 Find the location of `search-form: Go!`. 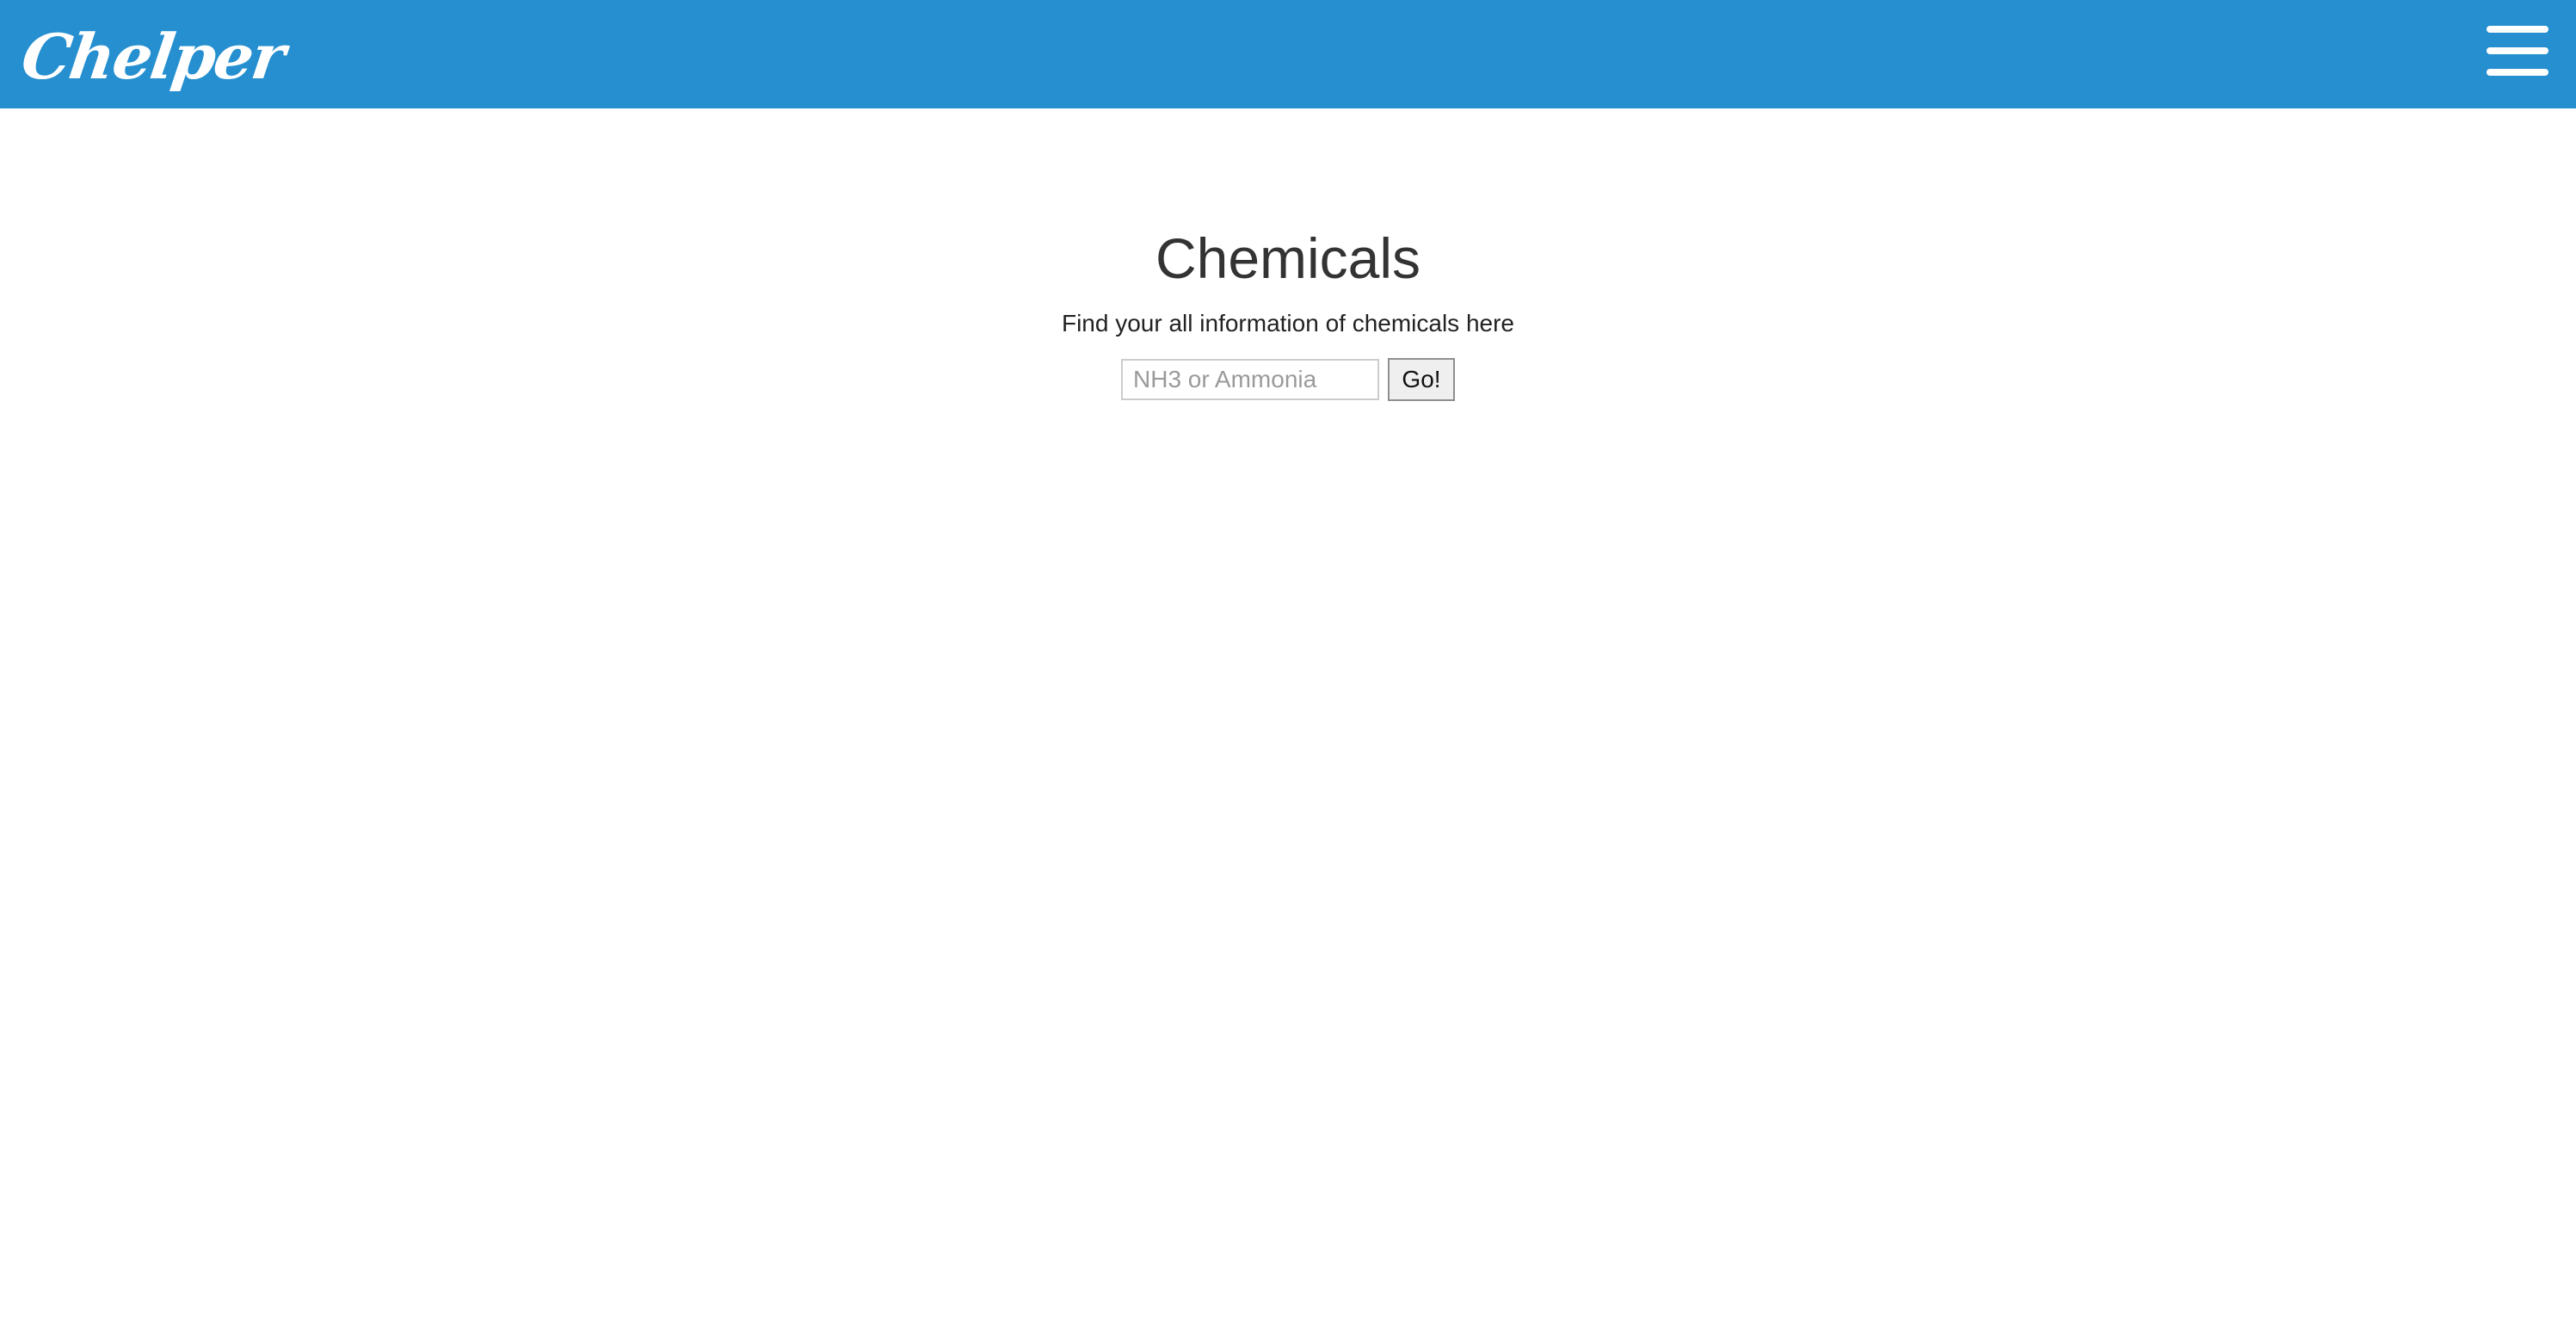

search-form: Go! is located at coordinates (1288, 379).